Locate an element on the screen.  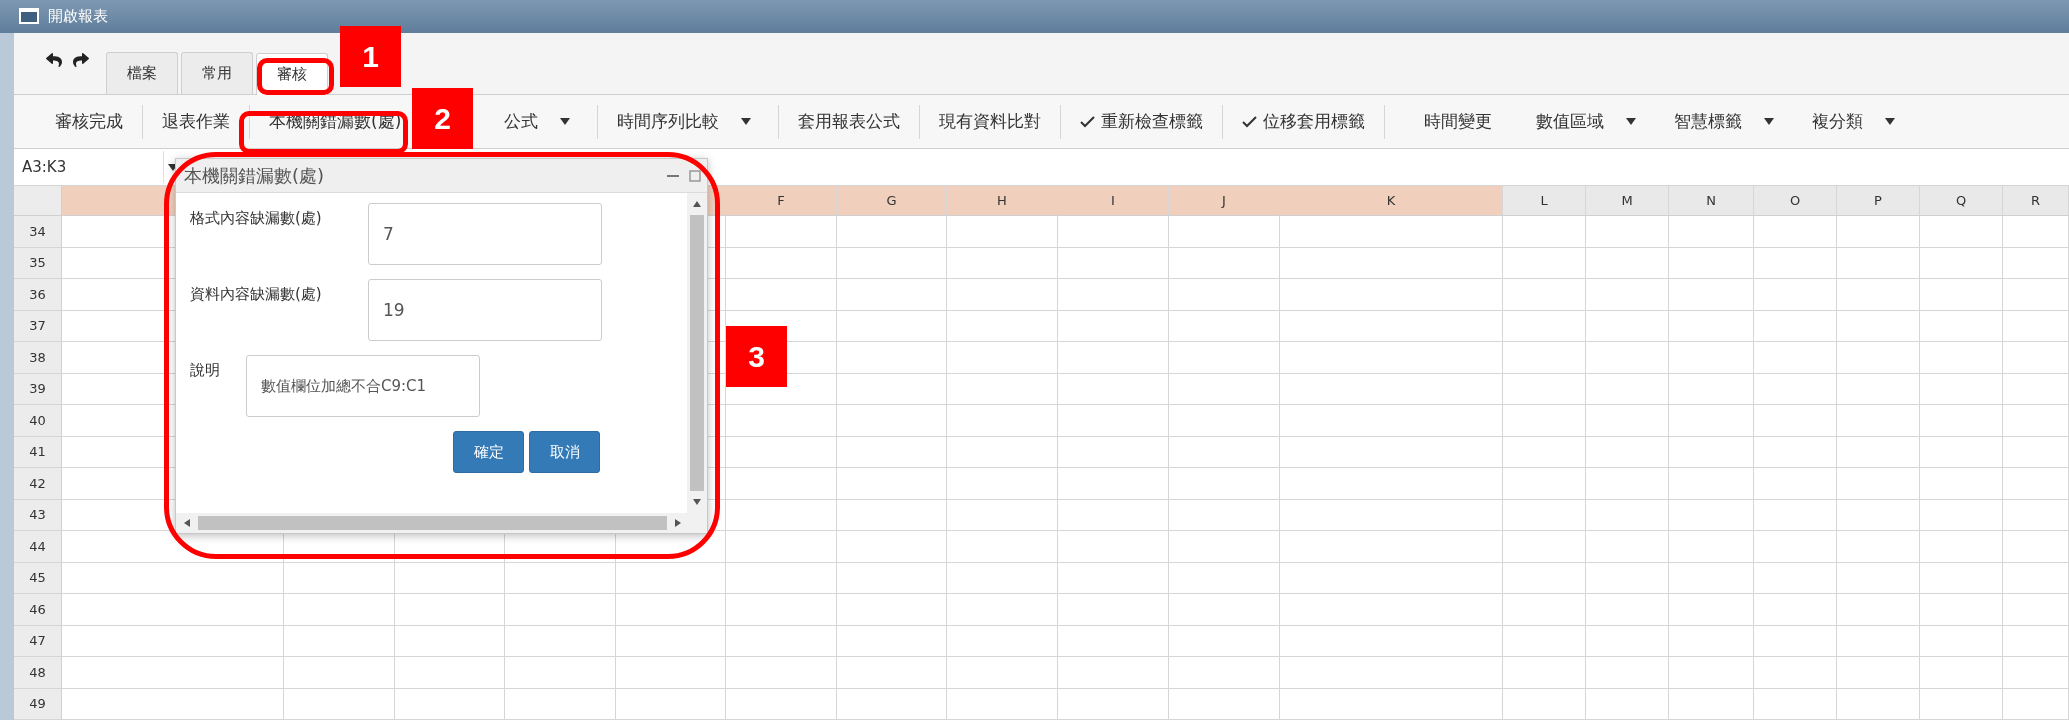
dropdown-button: 複分類 is located at coordinates (1854, 122).